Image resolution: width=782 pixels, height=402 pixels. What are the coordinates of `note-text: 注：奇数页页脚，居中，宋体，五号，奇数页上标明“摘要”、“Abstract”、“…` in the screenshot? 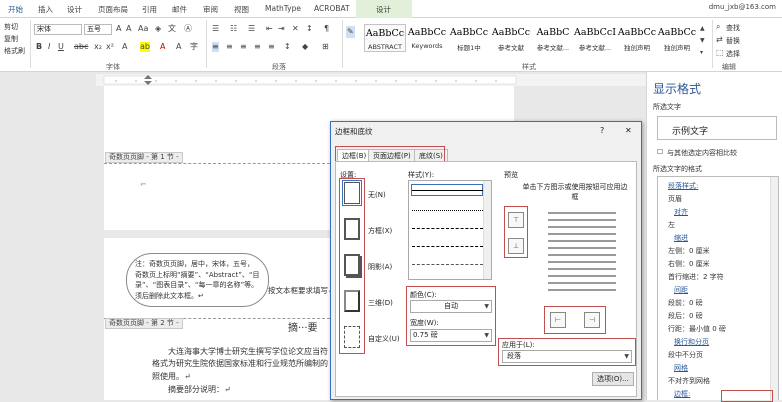 It's located at (197, 280).